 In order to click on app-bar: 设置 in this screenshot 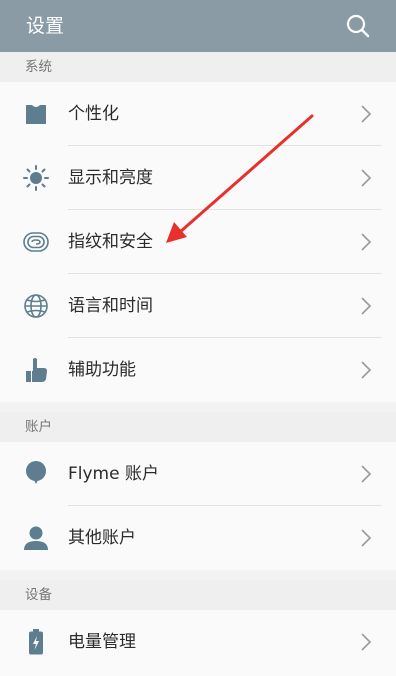, I will do `click(198, 26)`.